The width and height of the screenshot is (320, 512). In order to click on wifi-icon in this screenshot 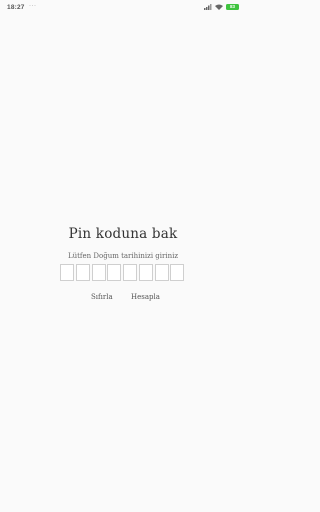, I will do `click(219, 7)`.